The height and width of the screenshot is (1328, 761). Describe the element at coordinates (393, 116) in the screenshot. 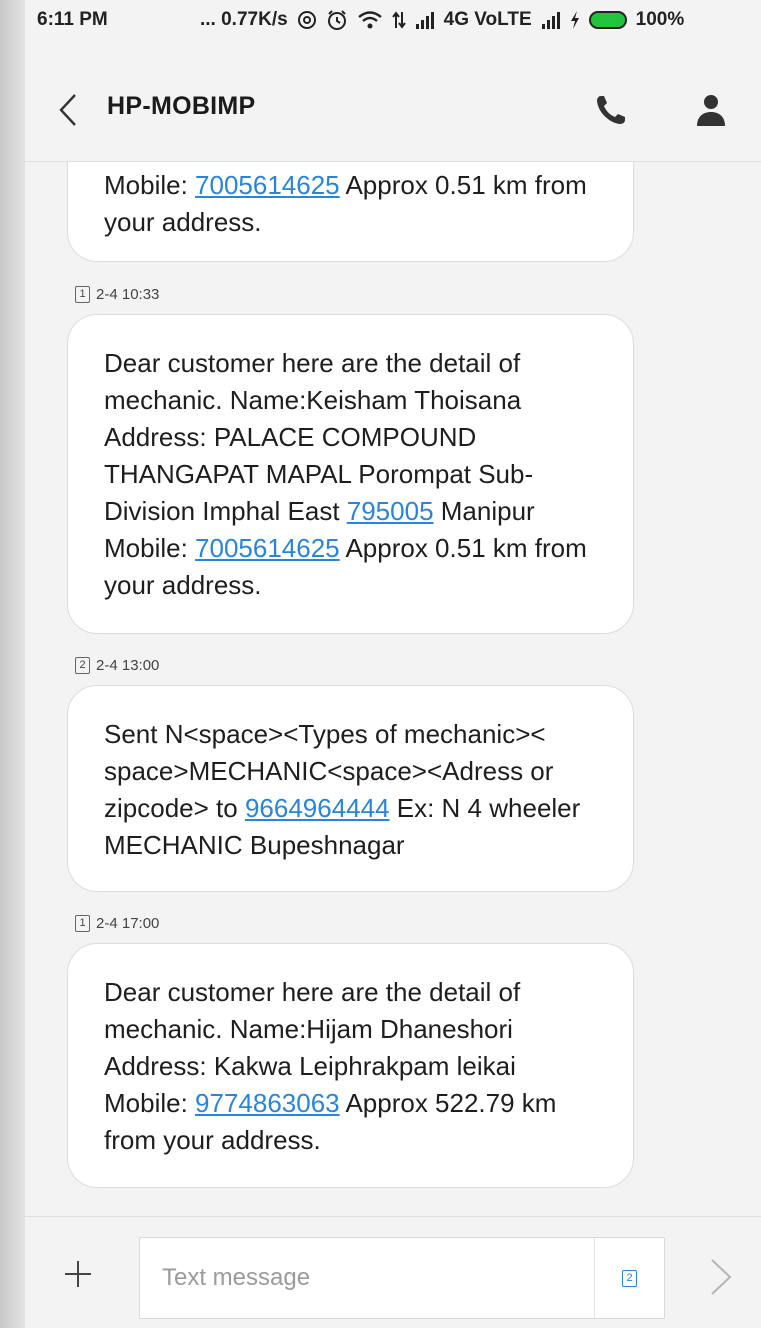

I see `conversation-header: HP-MOBIMP` at that location.